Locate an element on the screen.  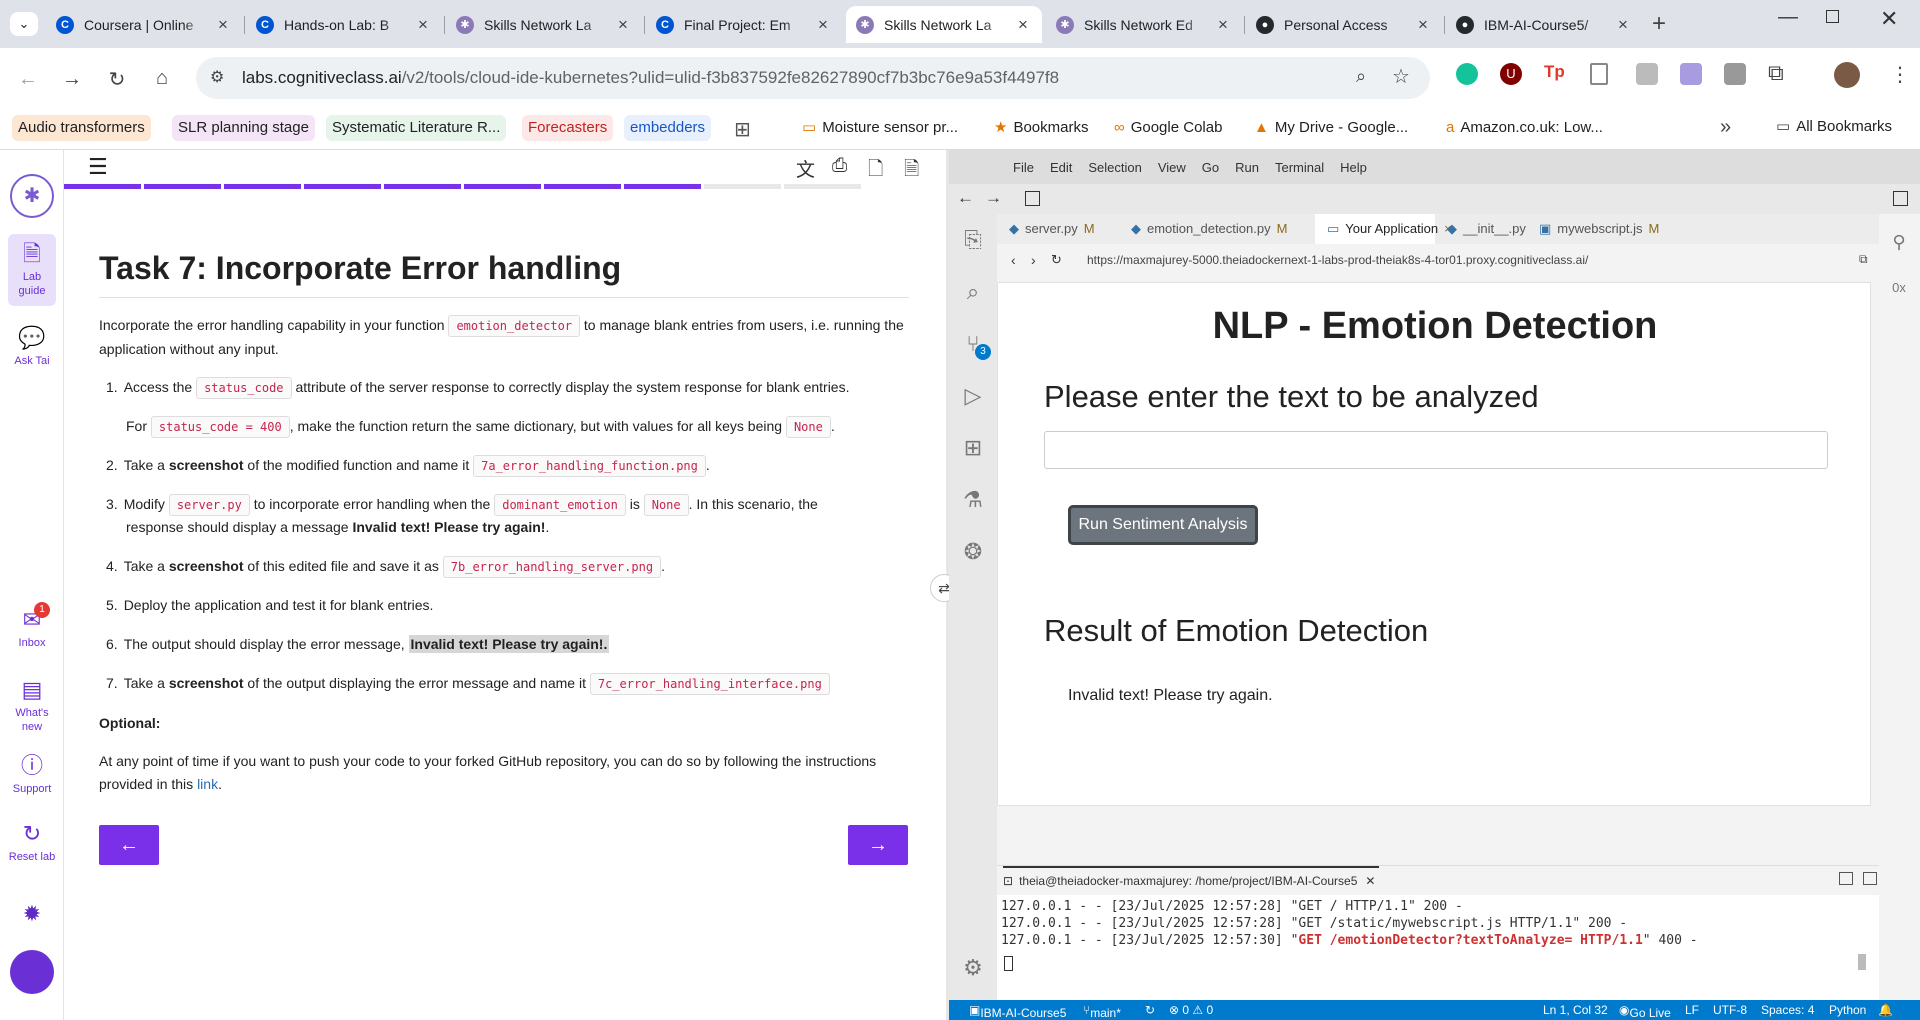
status-eol: LF is located at coordinates (1692, 1010).